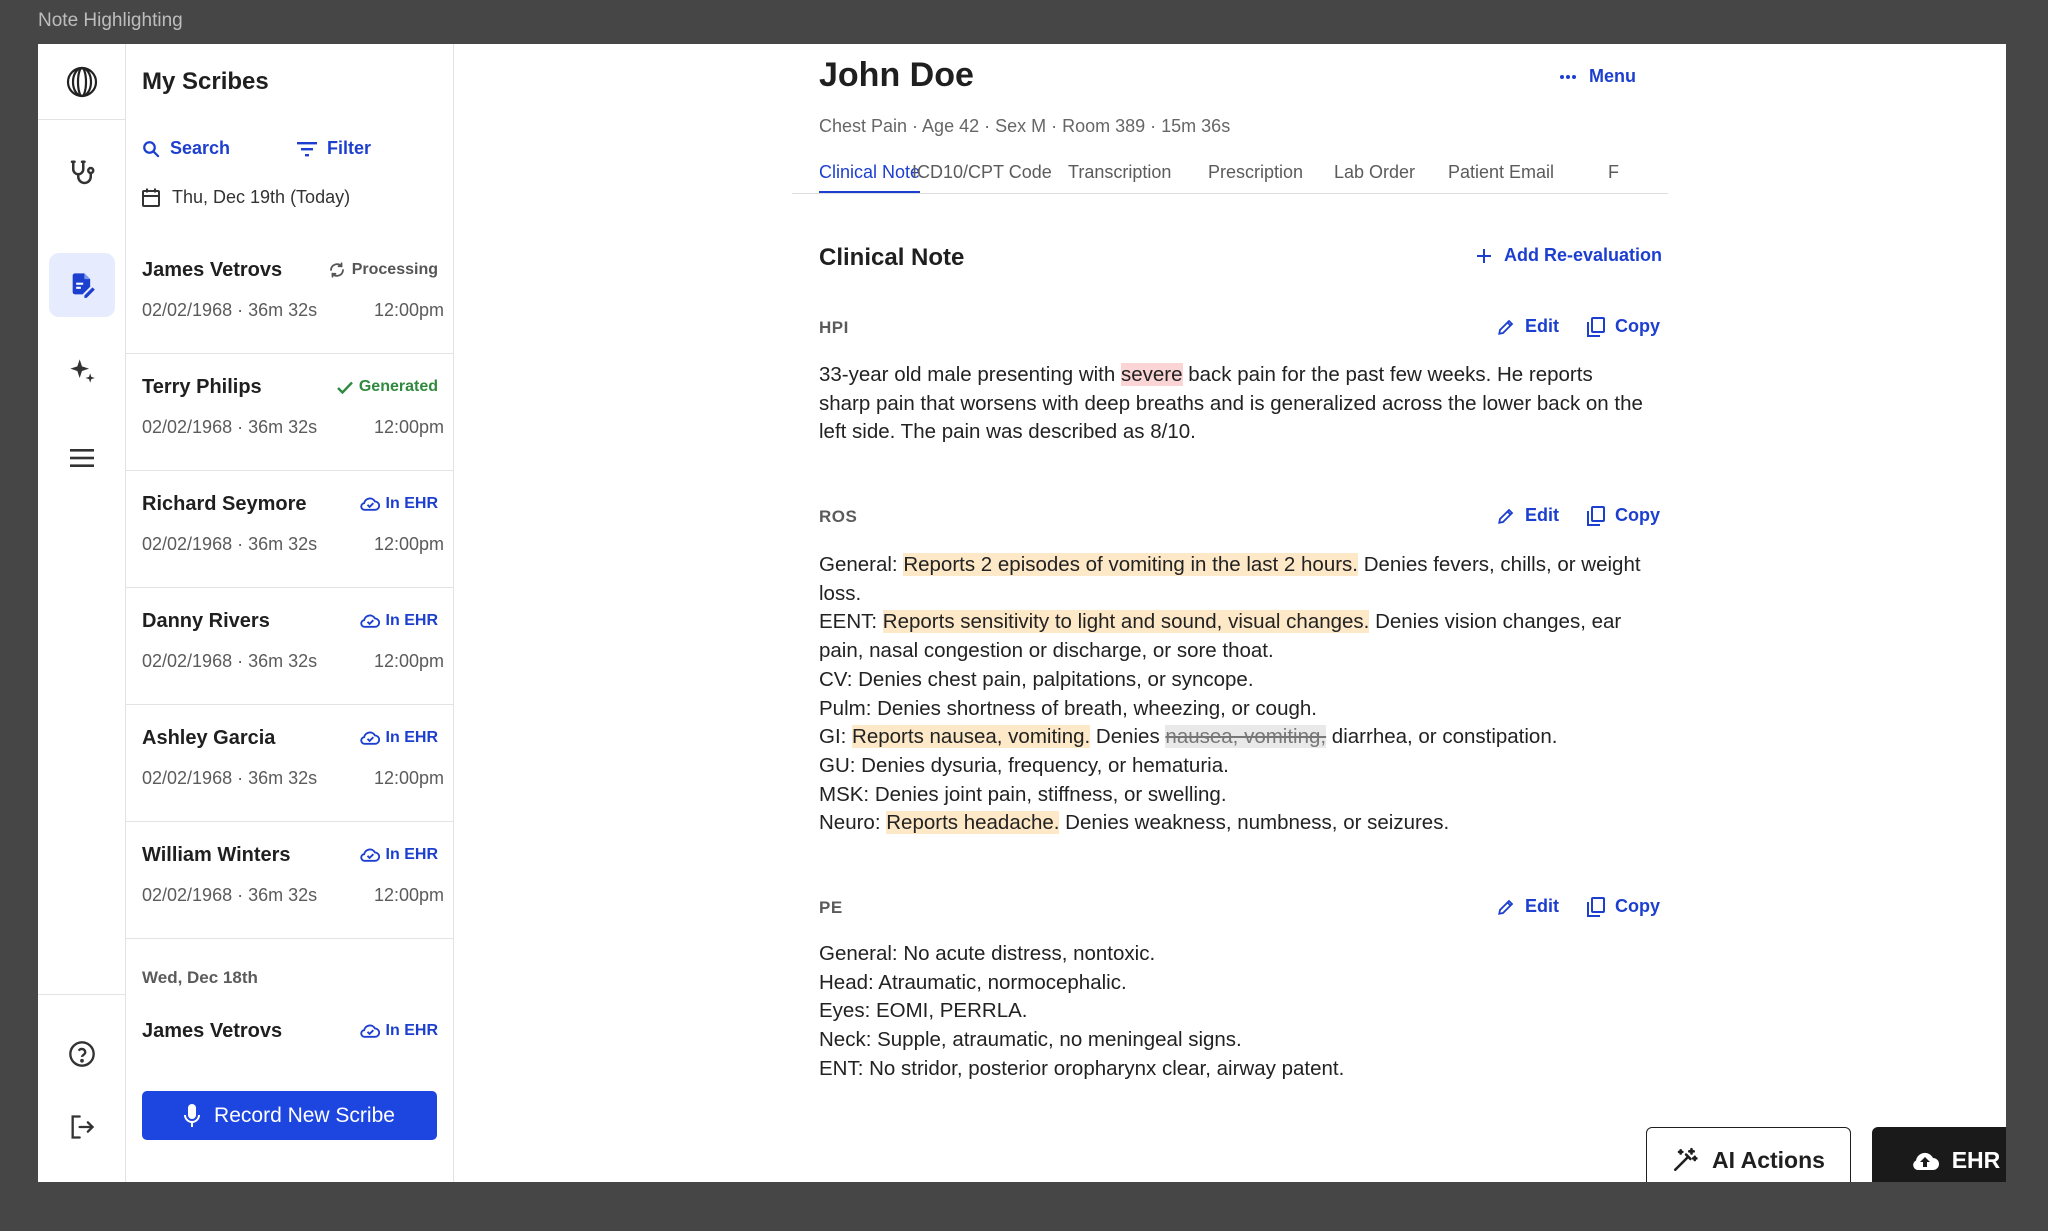 The image size is (2048, 1231). I want to click on nav-notes, so click(82, 285).